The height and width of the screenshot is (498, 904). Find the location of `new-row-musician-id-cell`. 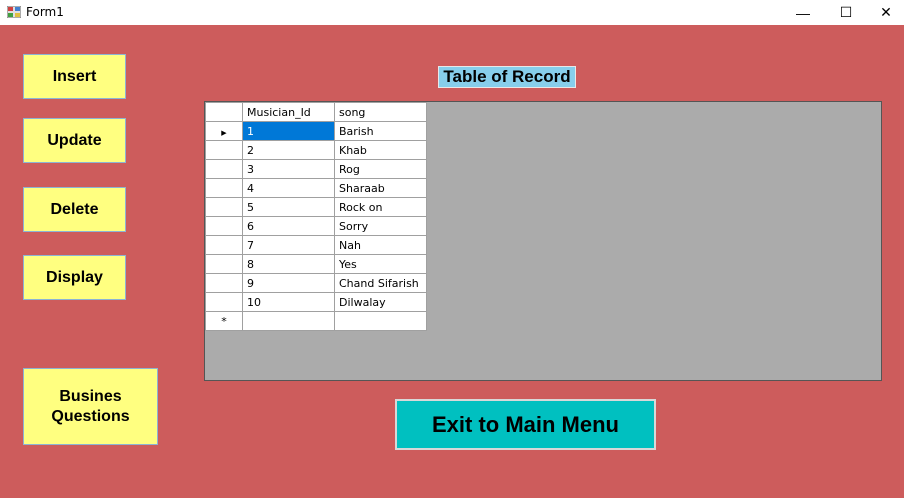

new-row-musician-id-cell is located at coordinates (288, 321).